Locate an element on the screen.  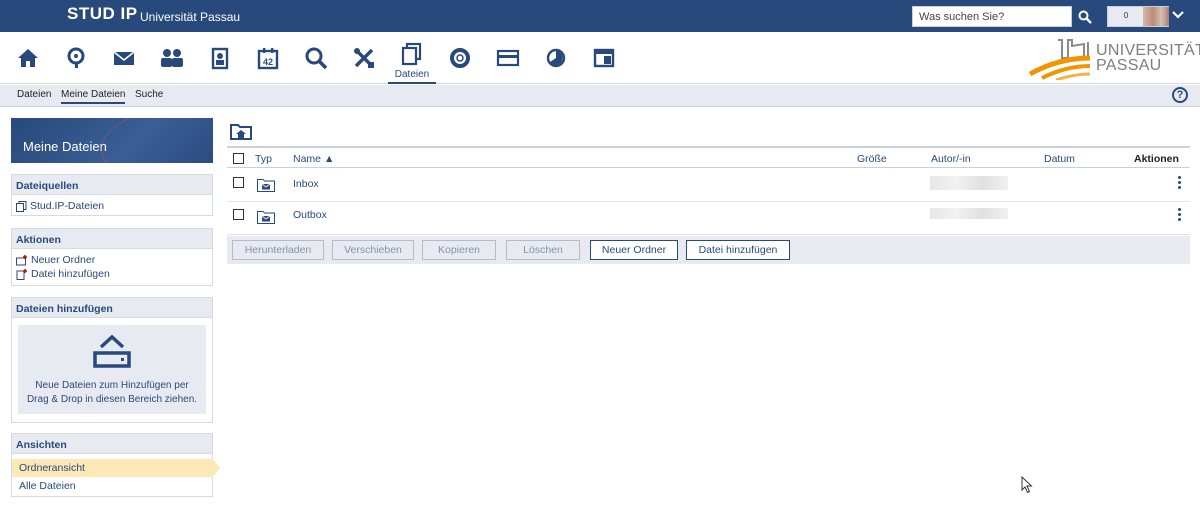
col-author: Autor/-in is located at coordinates (951, 159).